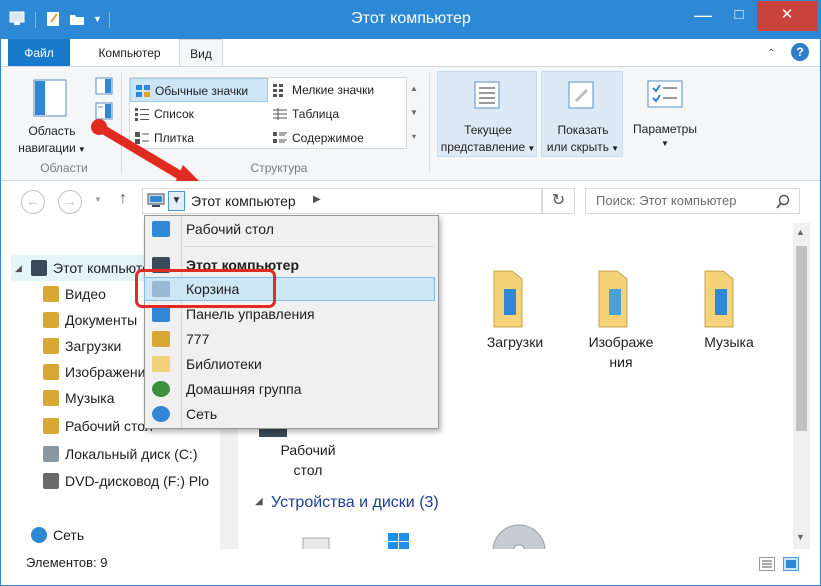 Image resolution: width=821 pixels, height=586 pixels. Describe the element at coordinates (280, 114) in the screenshot. I see `details-view-icon` at that location.